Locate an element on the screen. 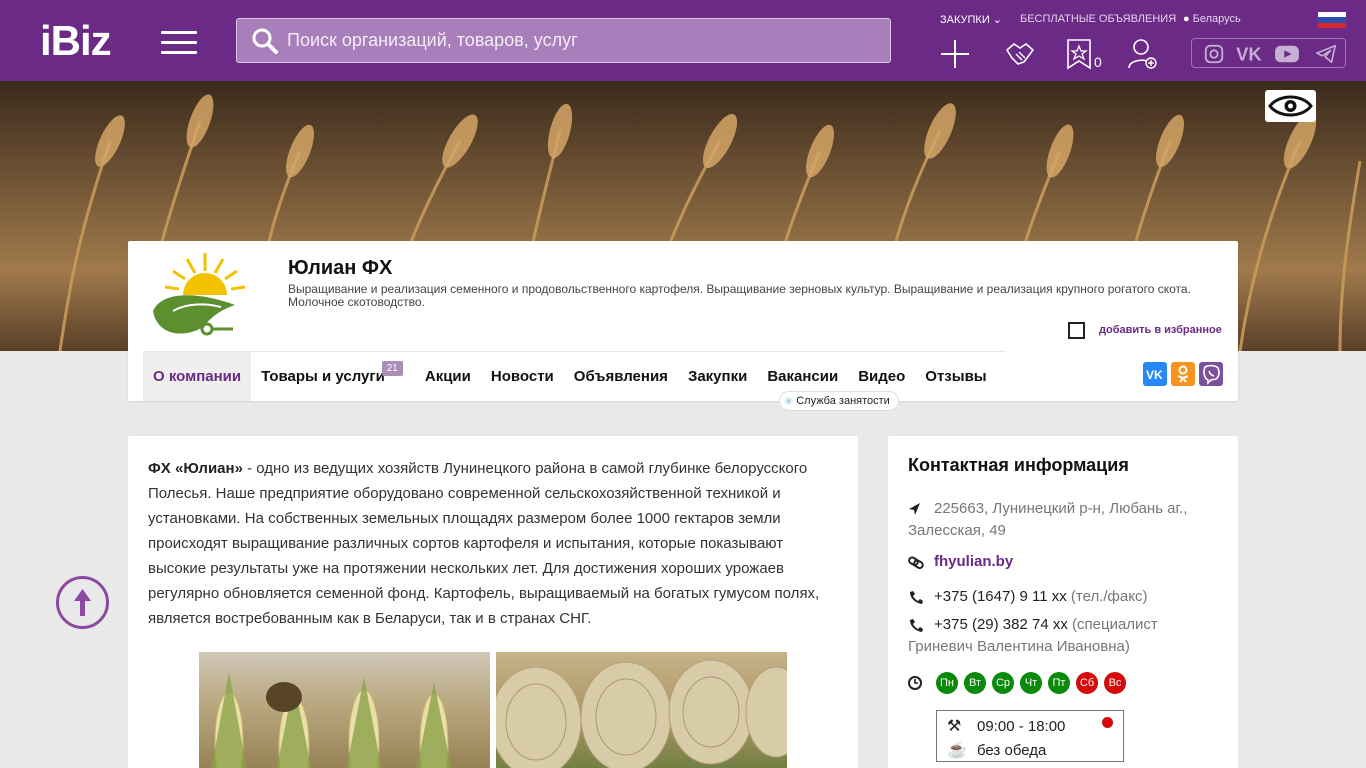  vk-icon: VK is located at coordinates (1249, 54).